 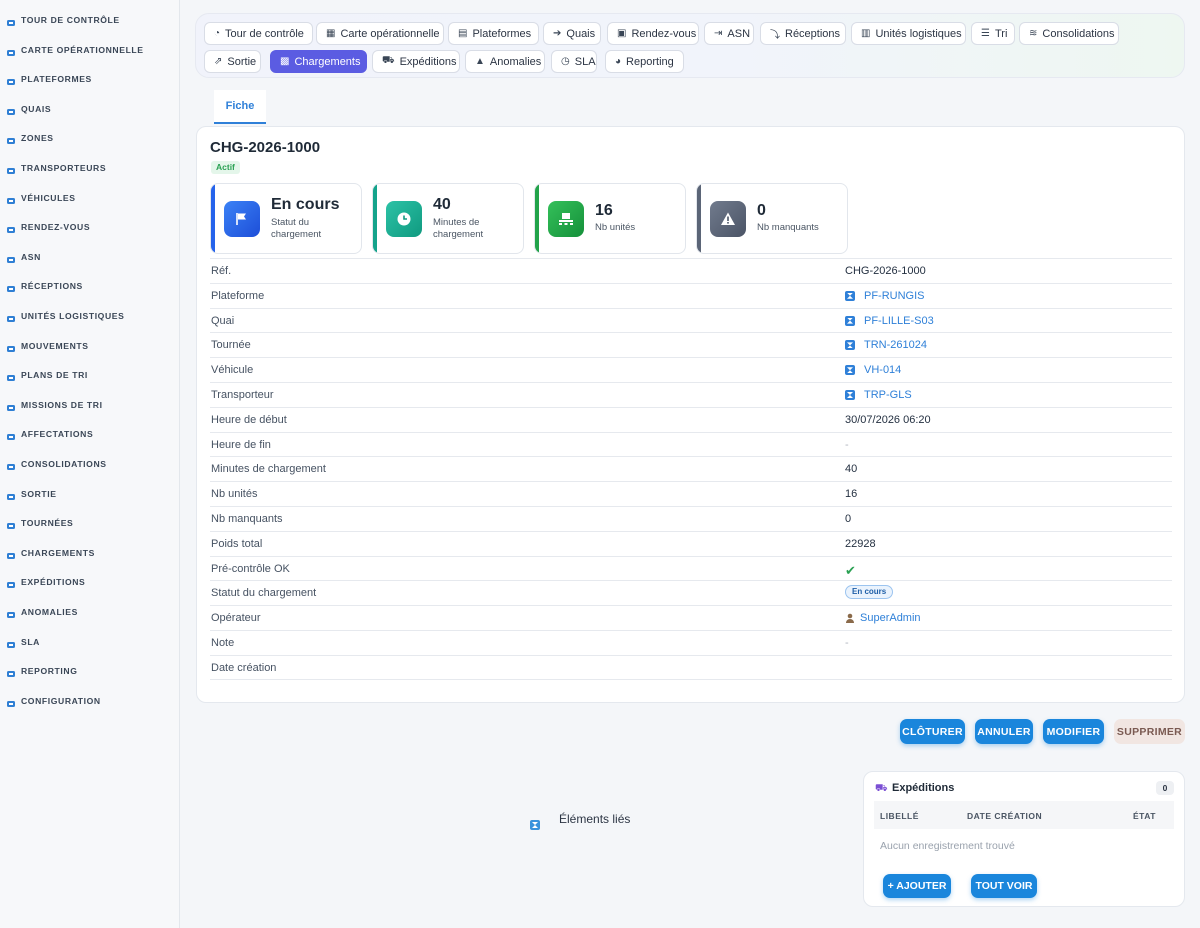 I want to click on sidebar-item-quais: QUAIS, so click(x=90, y=109).